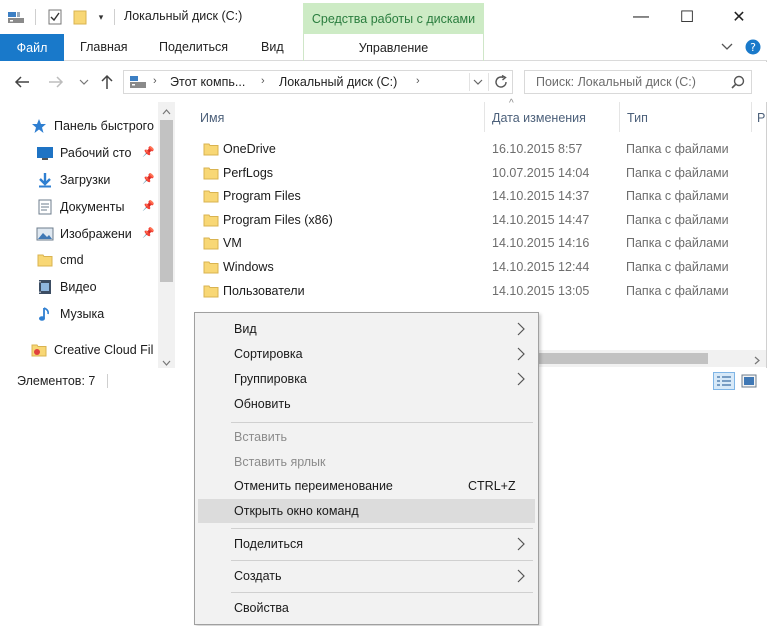 The width and height of the screenshot is (767, 626). What do you see at coordinates (262, 404) in the screenshot?
I see `menu-item-label: Обновить` at bounding box center [262, 404].